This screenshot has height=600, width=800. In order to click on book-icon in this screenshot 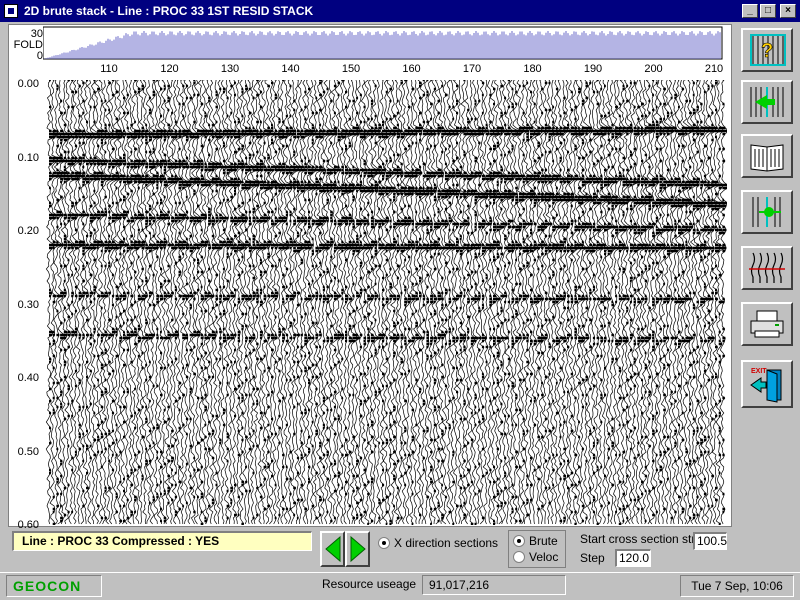, I will do `click(767, 158)`.